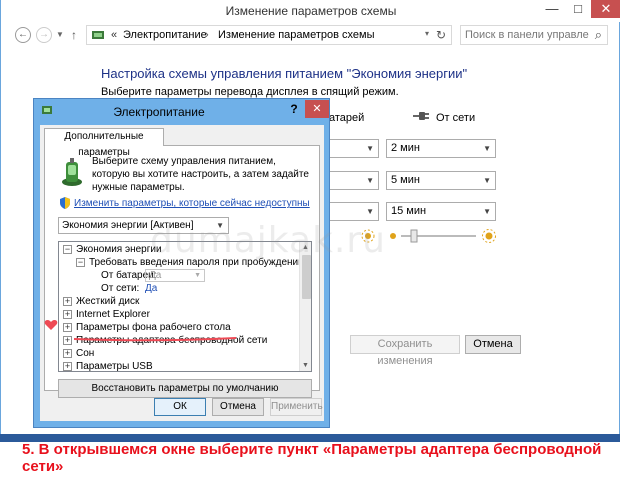  Describe the element at coordinates (74, 35) in the screenshot. I see `up-button: ↑` at that location.